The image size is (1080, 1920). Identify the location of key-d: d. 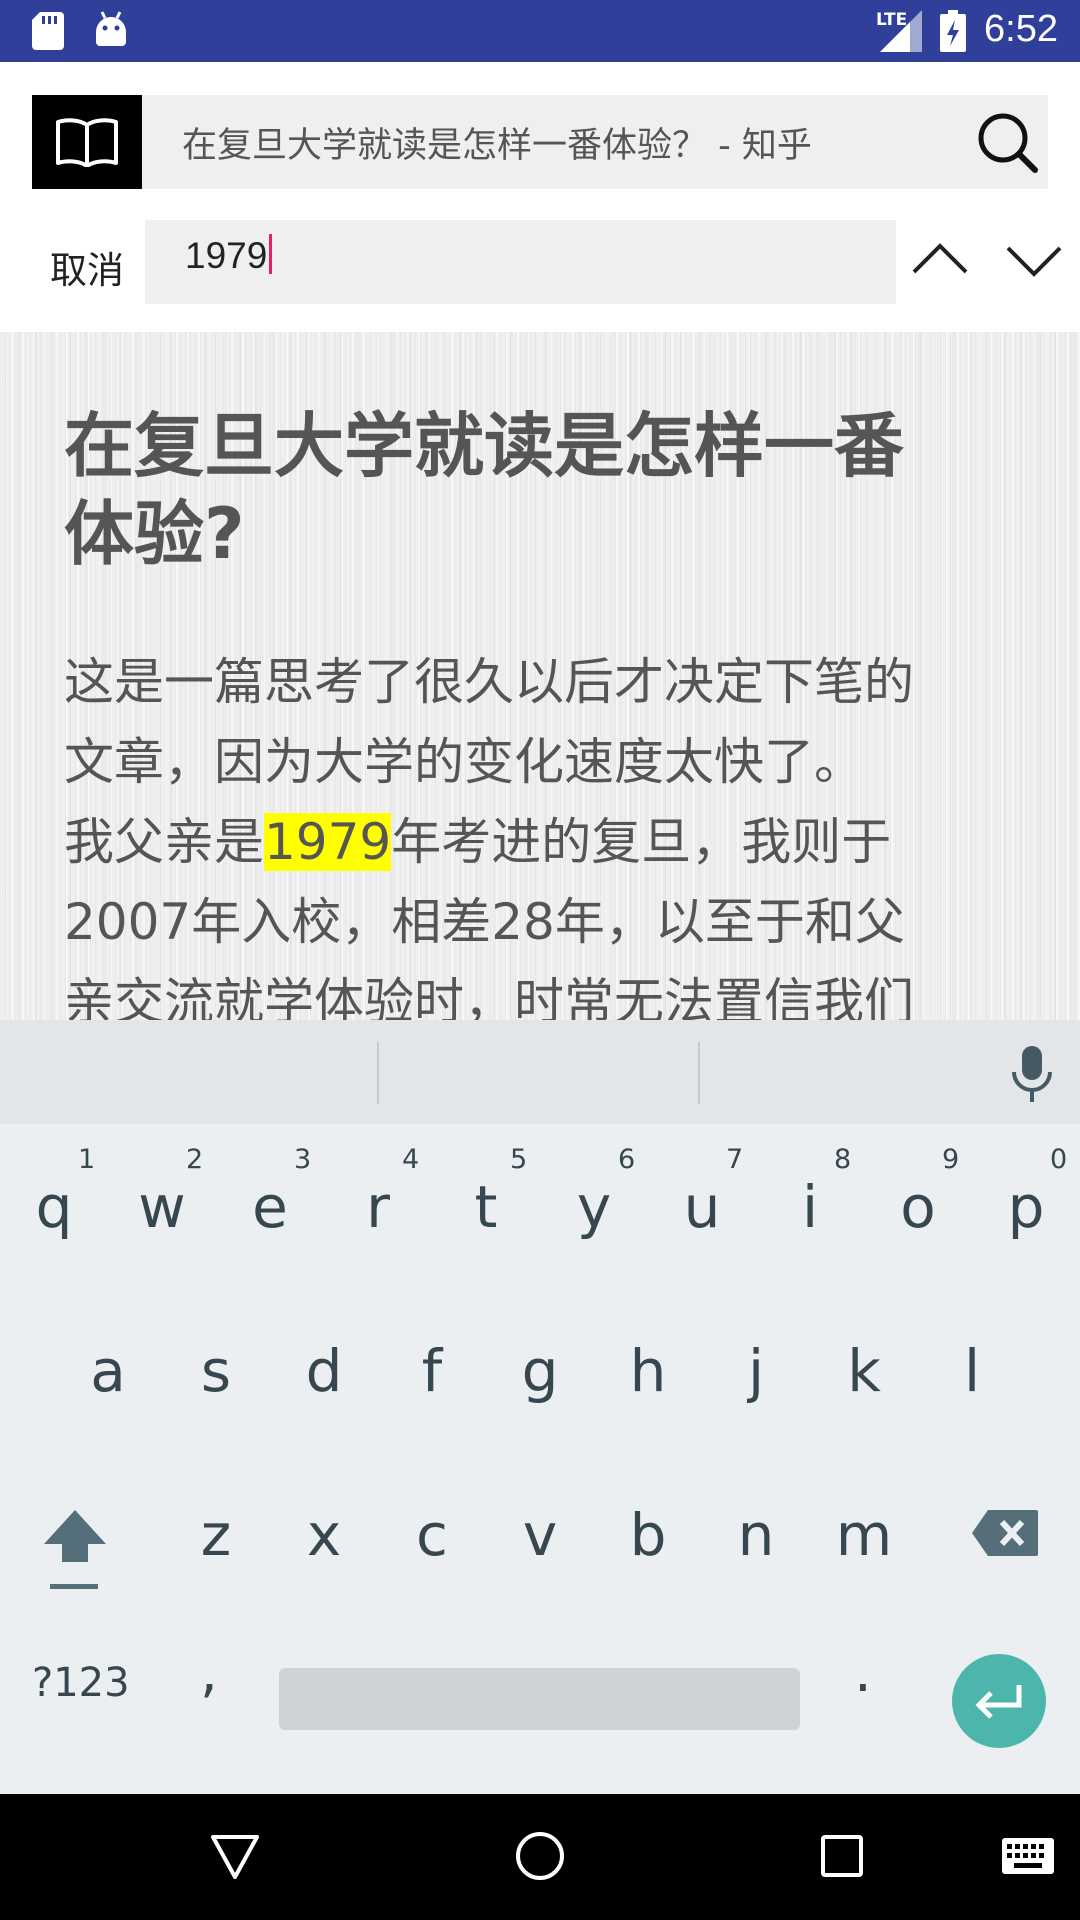
(324, 1371).